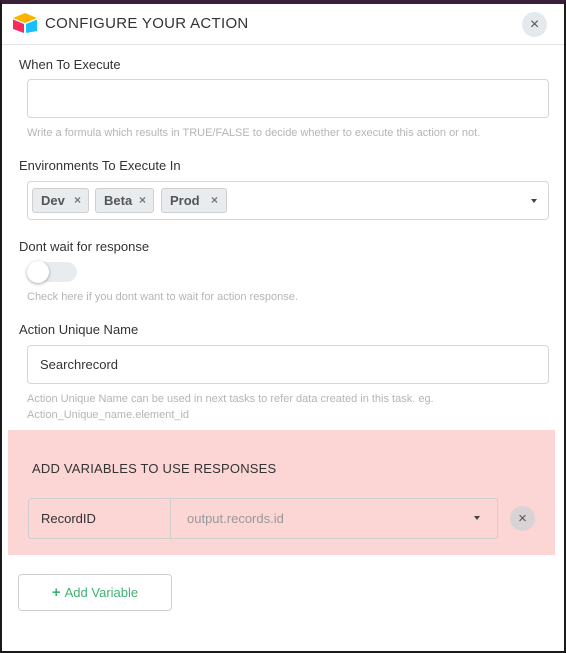  I want to click on environment-chip-prod: Prod ×, so click(194, 200).